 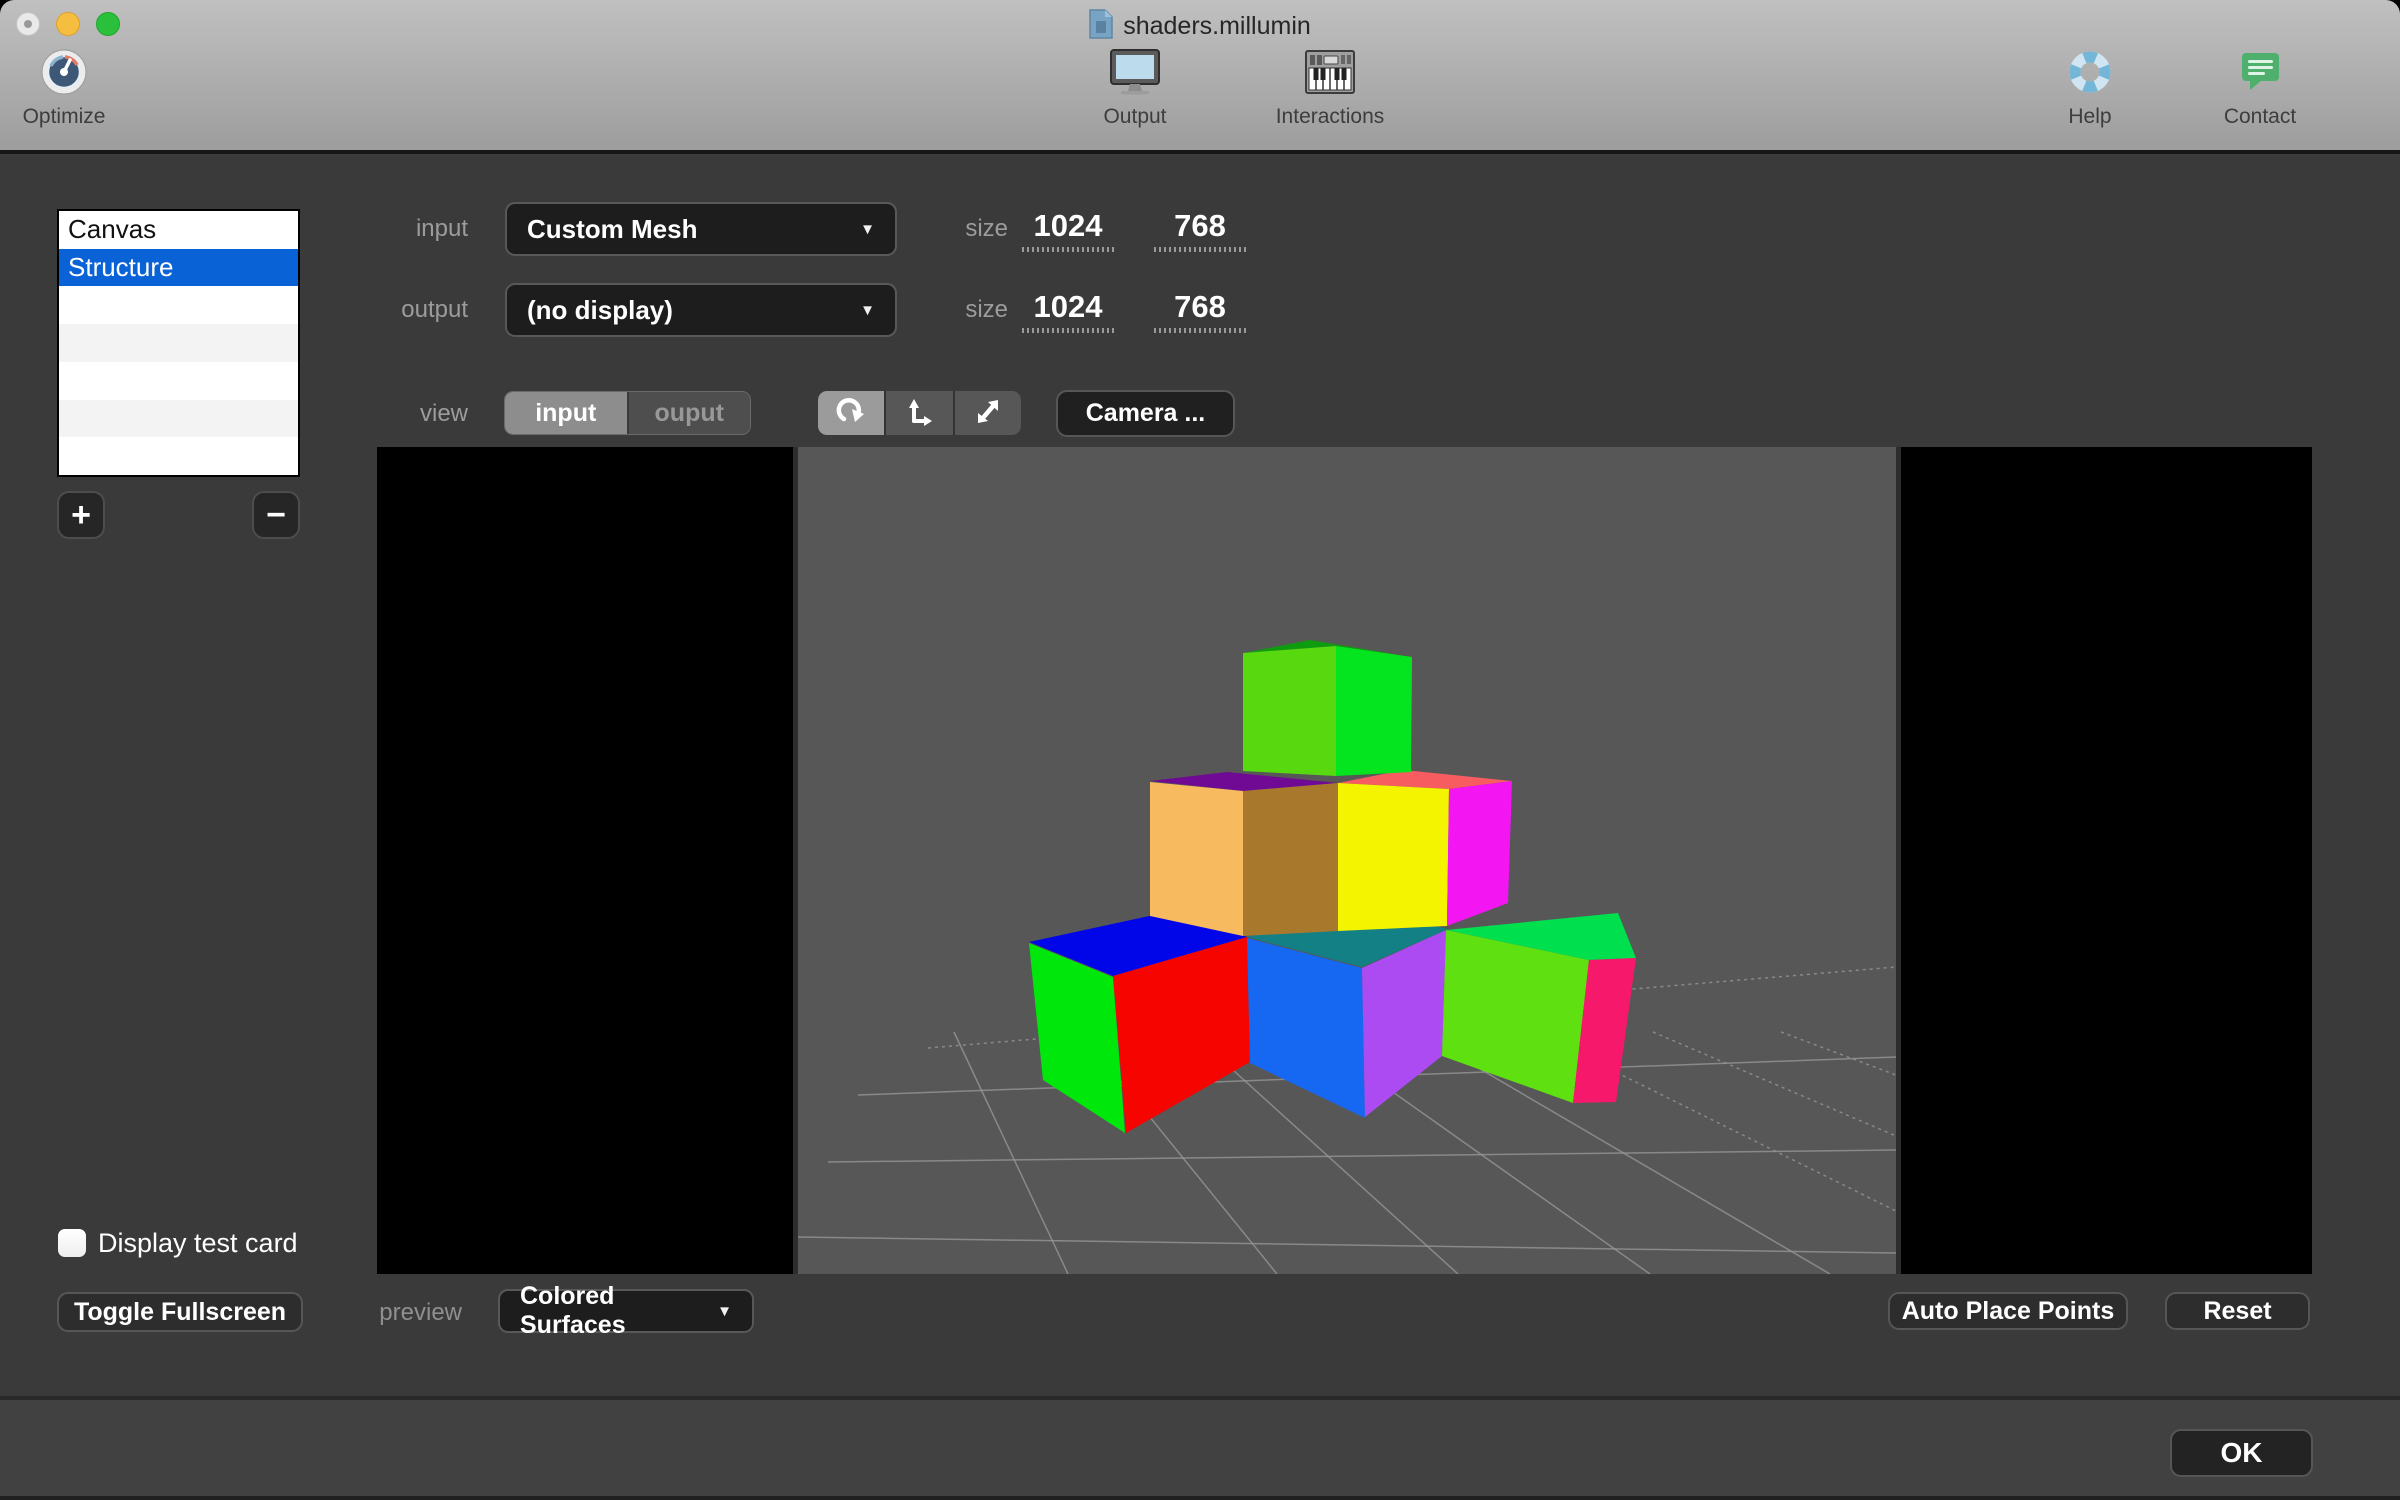 What do you see at coordinates (2008, 1311) in the screenshot?
I see `auto-place-points-button: Auto Place Points` at bounding box center [2008, 1311].